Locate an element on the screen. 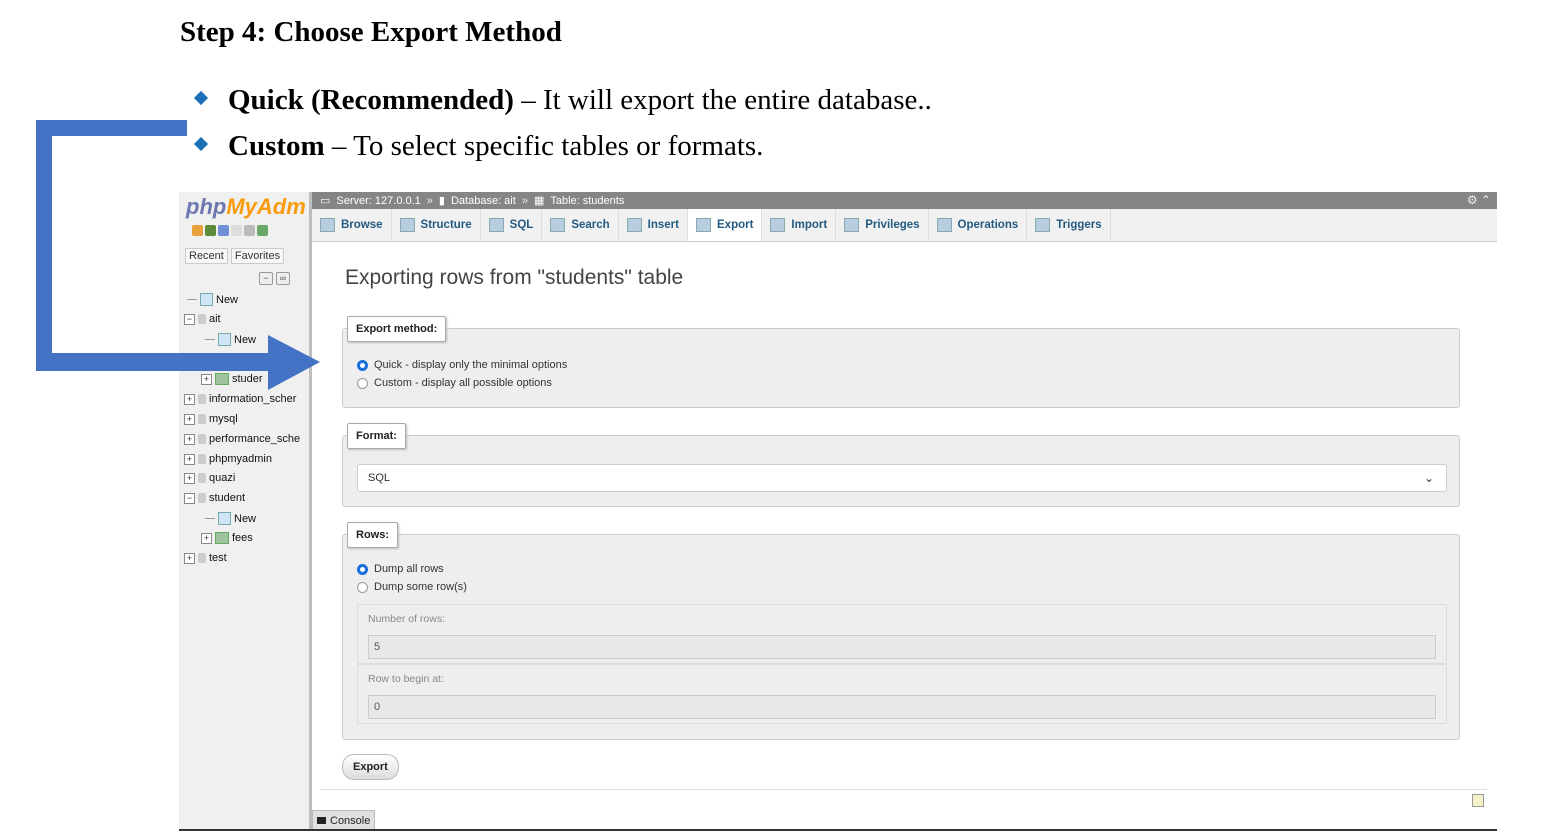 The image size is (1550, 838). callout-arrow-shape is located at coordinates (178, 255).